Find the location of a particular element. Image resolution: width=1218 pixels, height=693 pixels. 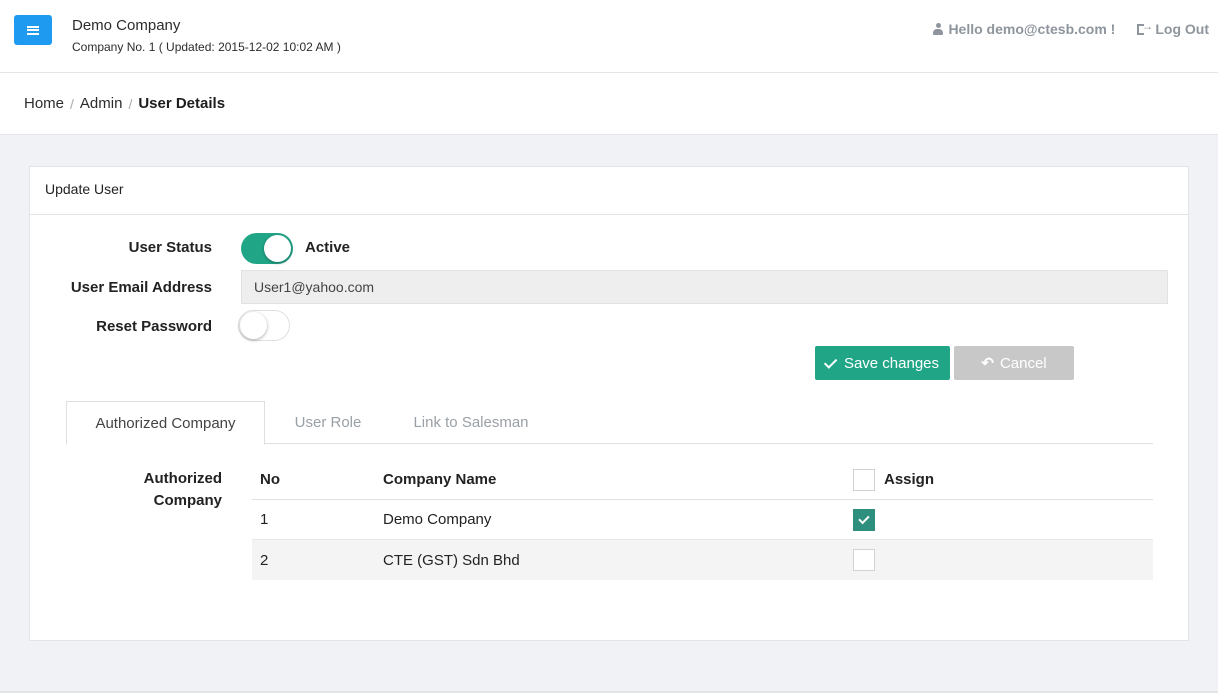

tab-label: User Role is located at coordinates (328, 422).